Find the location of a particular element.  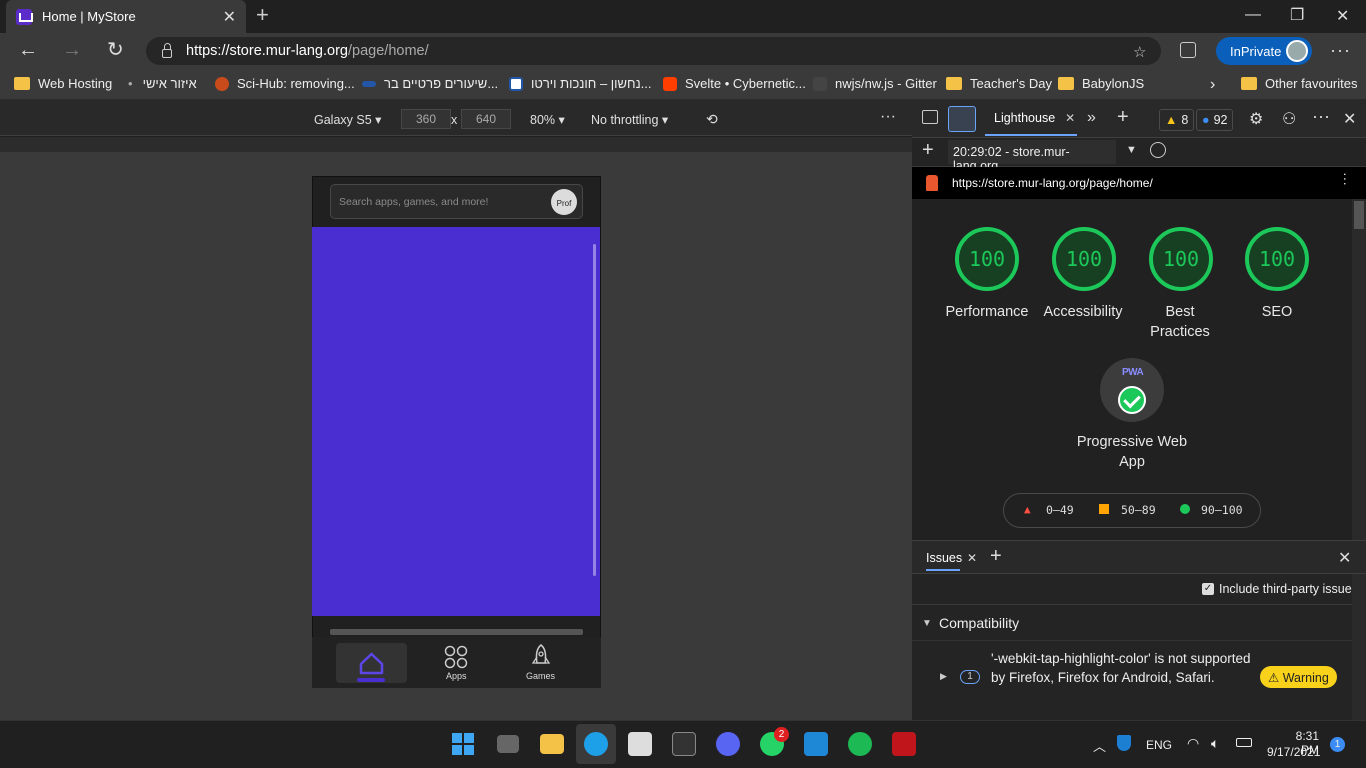

performance-label: Performance is located at coordinates (987, 312).